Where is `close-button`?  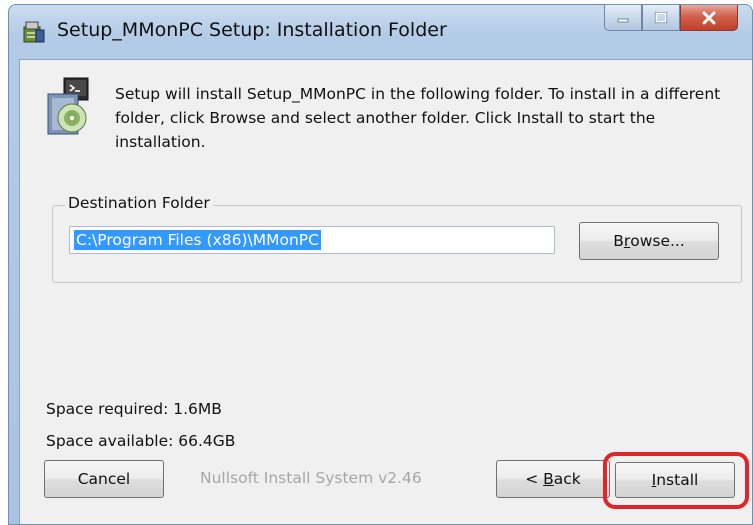
close-button is located at coordinates (709, 18).